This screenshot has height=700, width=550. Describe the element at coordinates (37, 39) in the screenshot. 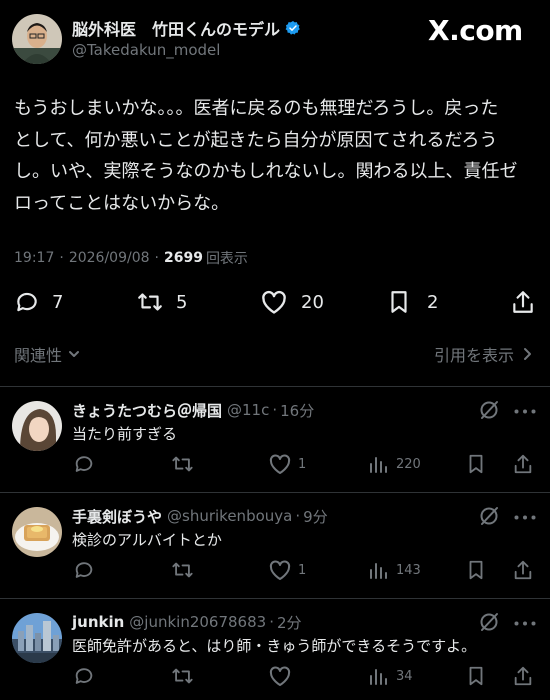

I see `author-avatar` at that location.